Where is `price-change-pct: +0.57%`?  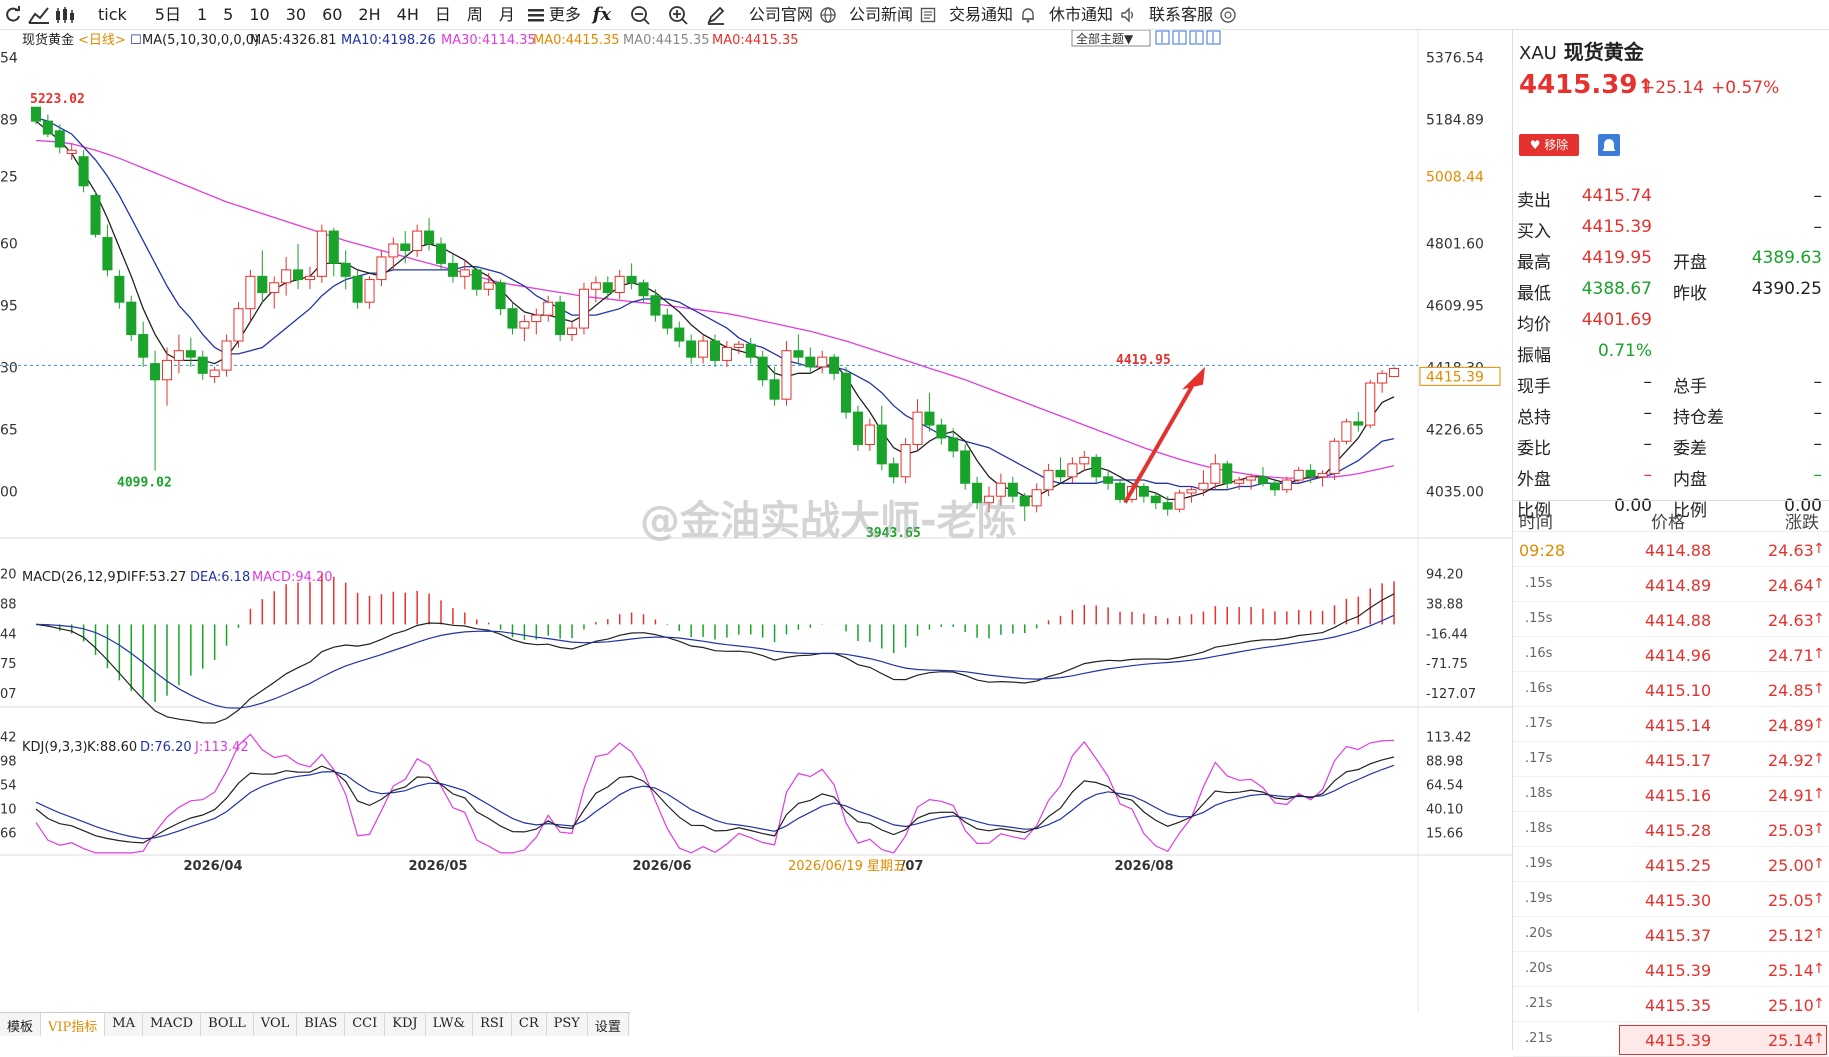 price-change-pct: +0.57% is located at coordinates (1745, 88).